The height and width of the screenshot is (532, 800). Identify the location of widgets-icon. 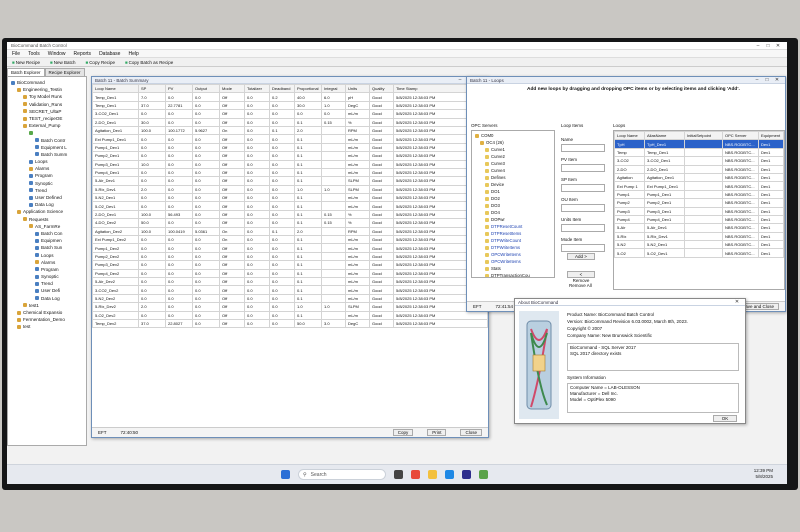
(415, 474).